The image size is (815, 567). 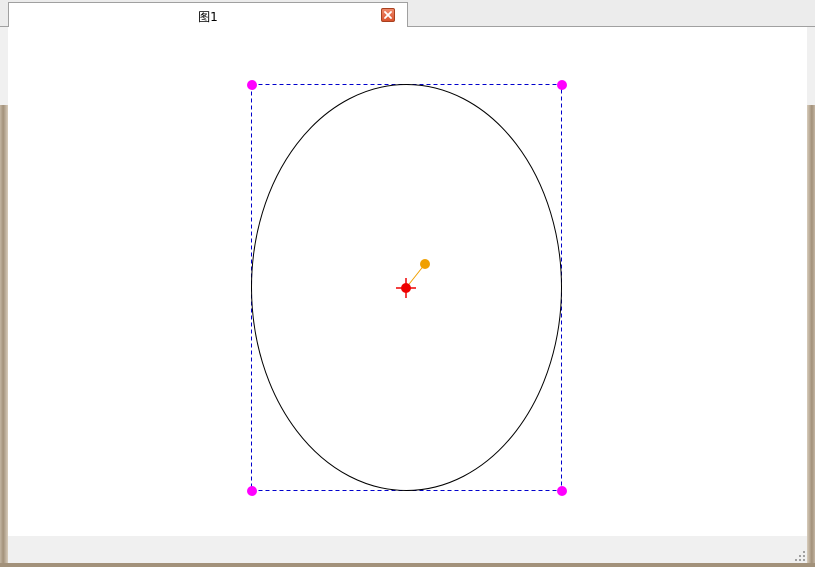 What do you see at coordinates (252, 491) in the screenshot?
I see `resize-handle-bottom-left` at bounding box center [252, 491].